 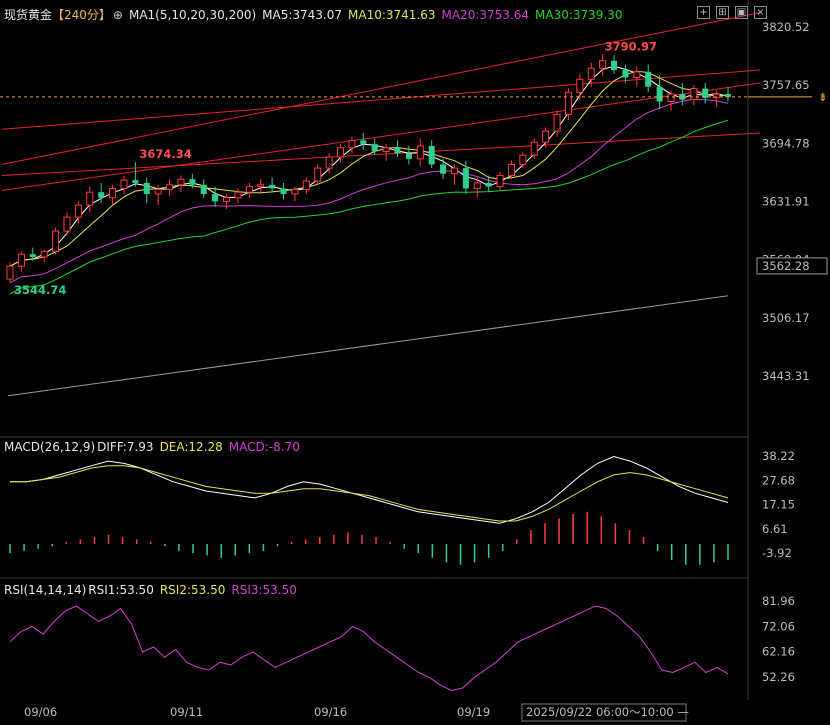 I want to click on price-axis-label: 3694.78, so click(x=786, y=143).